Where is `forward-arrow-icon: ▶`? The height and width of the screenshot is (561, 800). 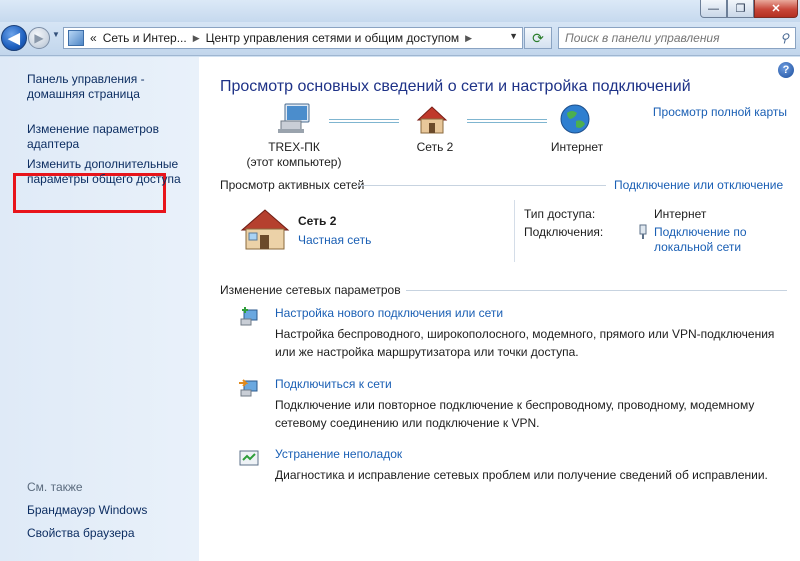 forward-arrow-icon: ▶ is located at coordinates (39, 38).